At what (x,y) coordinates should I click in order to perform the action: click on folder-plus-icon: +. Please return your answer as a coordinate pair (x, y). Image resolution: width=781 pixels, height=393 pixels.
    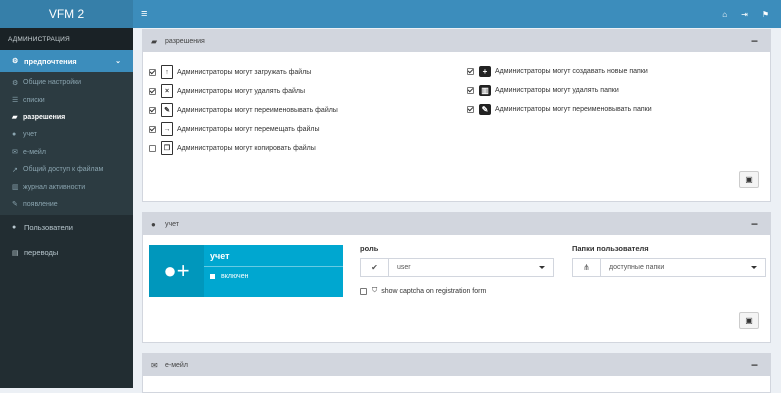
    Looking at the image, I should click on (485, 71).